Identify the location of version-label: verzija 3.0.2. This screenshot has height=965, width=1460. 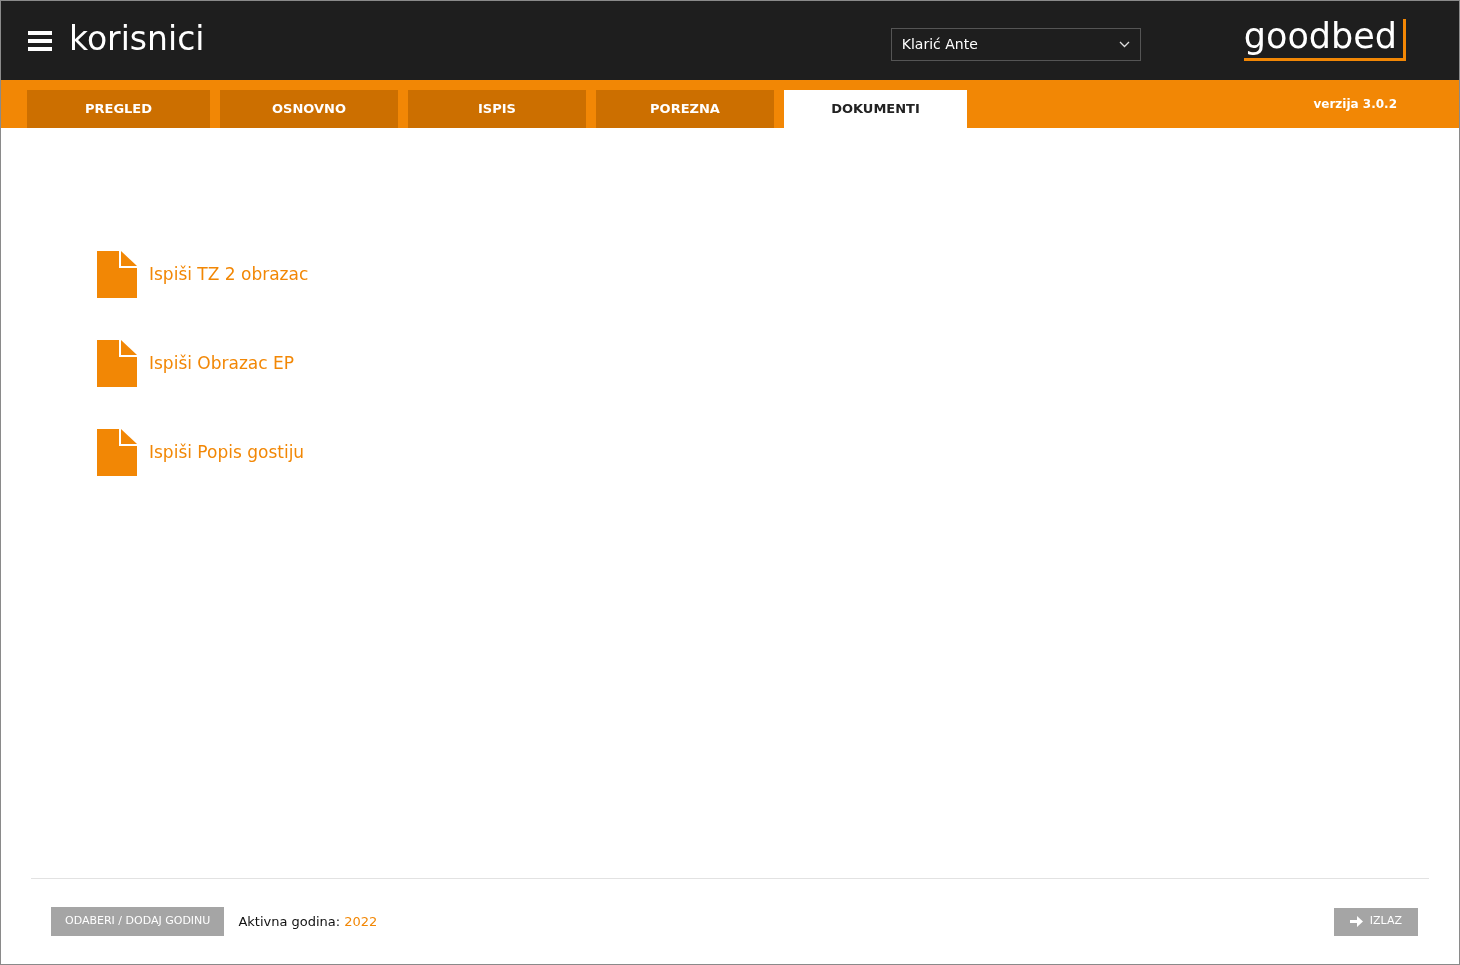
(1355, 104).